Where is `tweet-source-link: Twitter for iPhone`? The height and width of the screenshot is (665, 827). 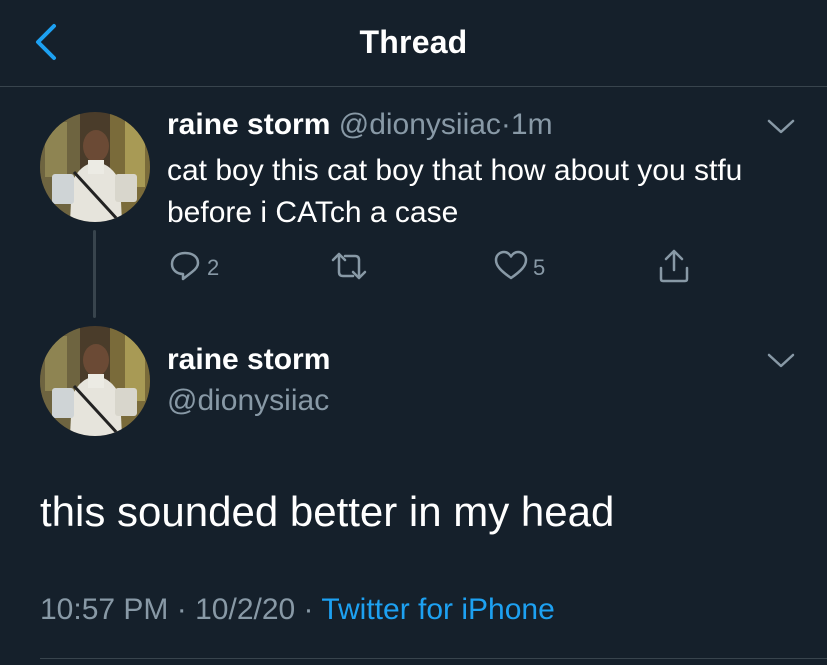
tweet-source-link: Twitter for iPhone is located at coordinates (437, 609).